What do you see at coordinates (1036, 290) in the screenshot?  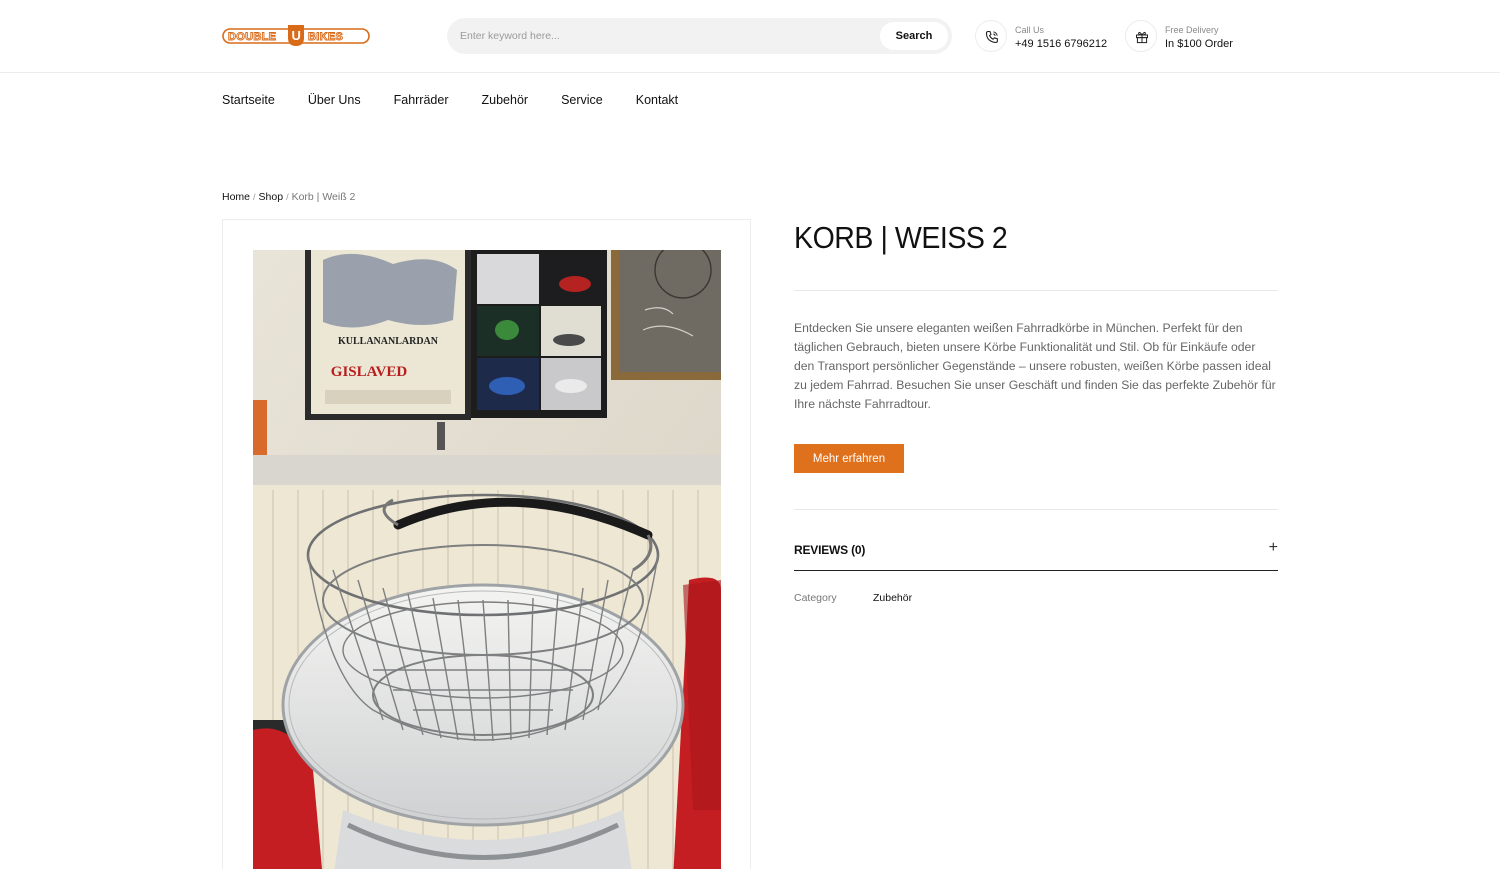 I see `title-divider` at bounding box center [1036, 290].